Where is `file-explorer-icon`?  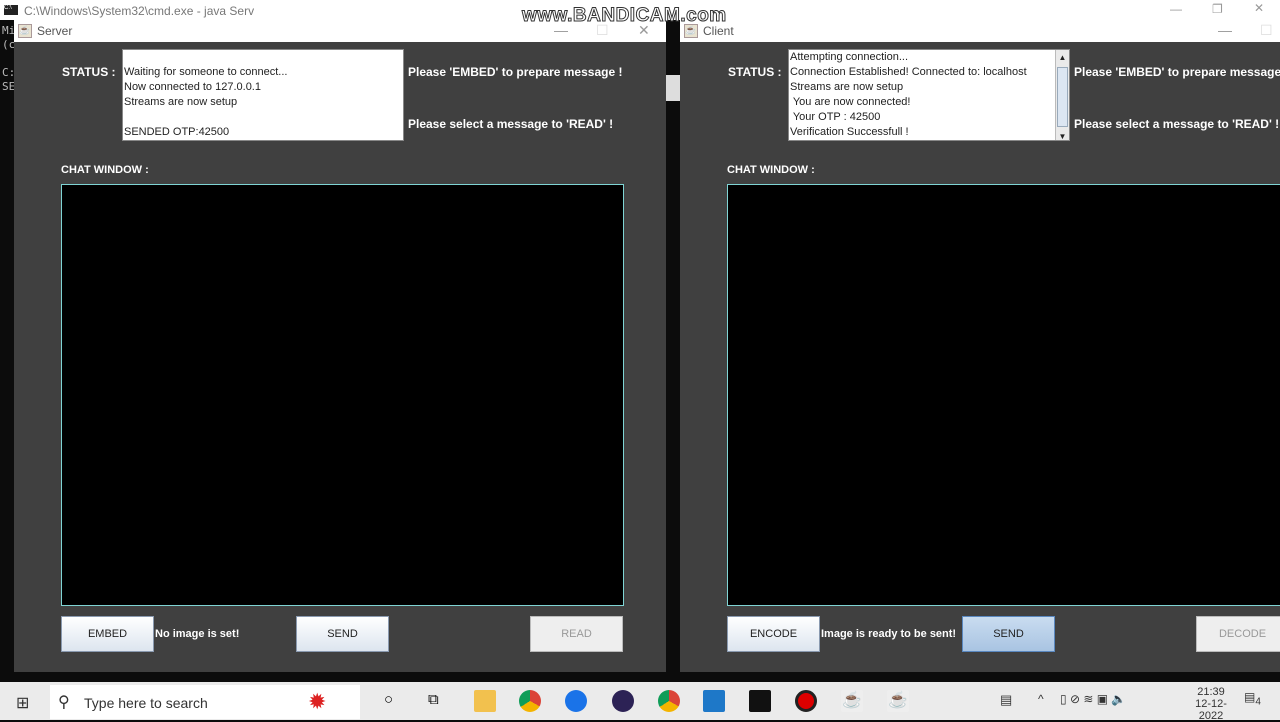
file-explorer-icon is located at coordinates (485, 701).